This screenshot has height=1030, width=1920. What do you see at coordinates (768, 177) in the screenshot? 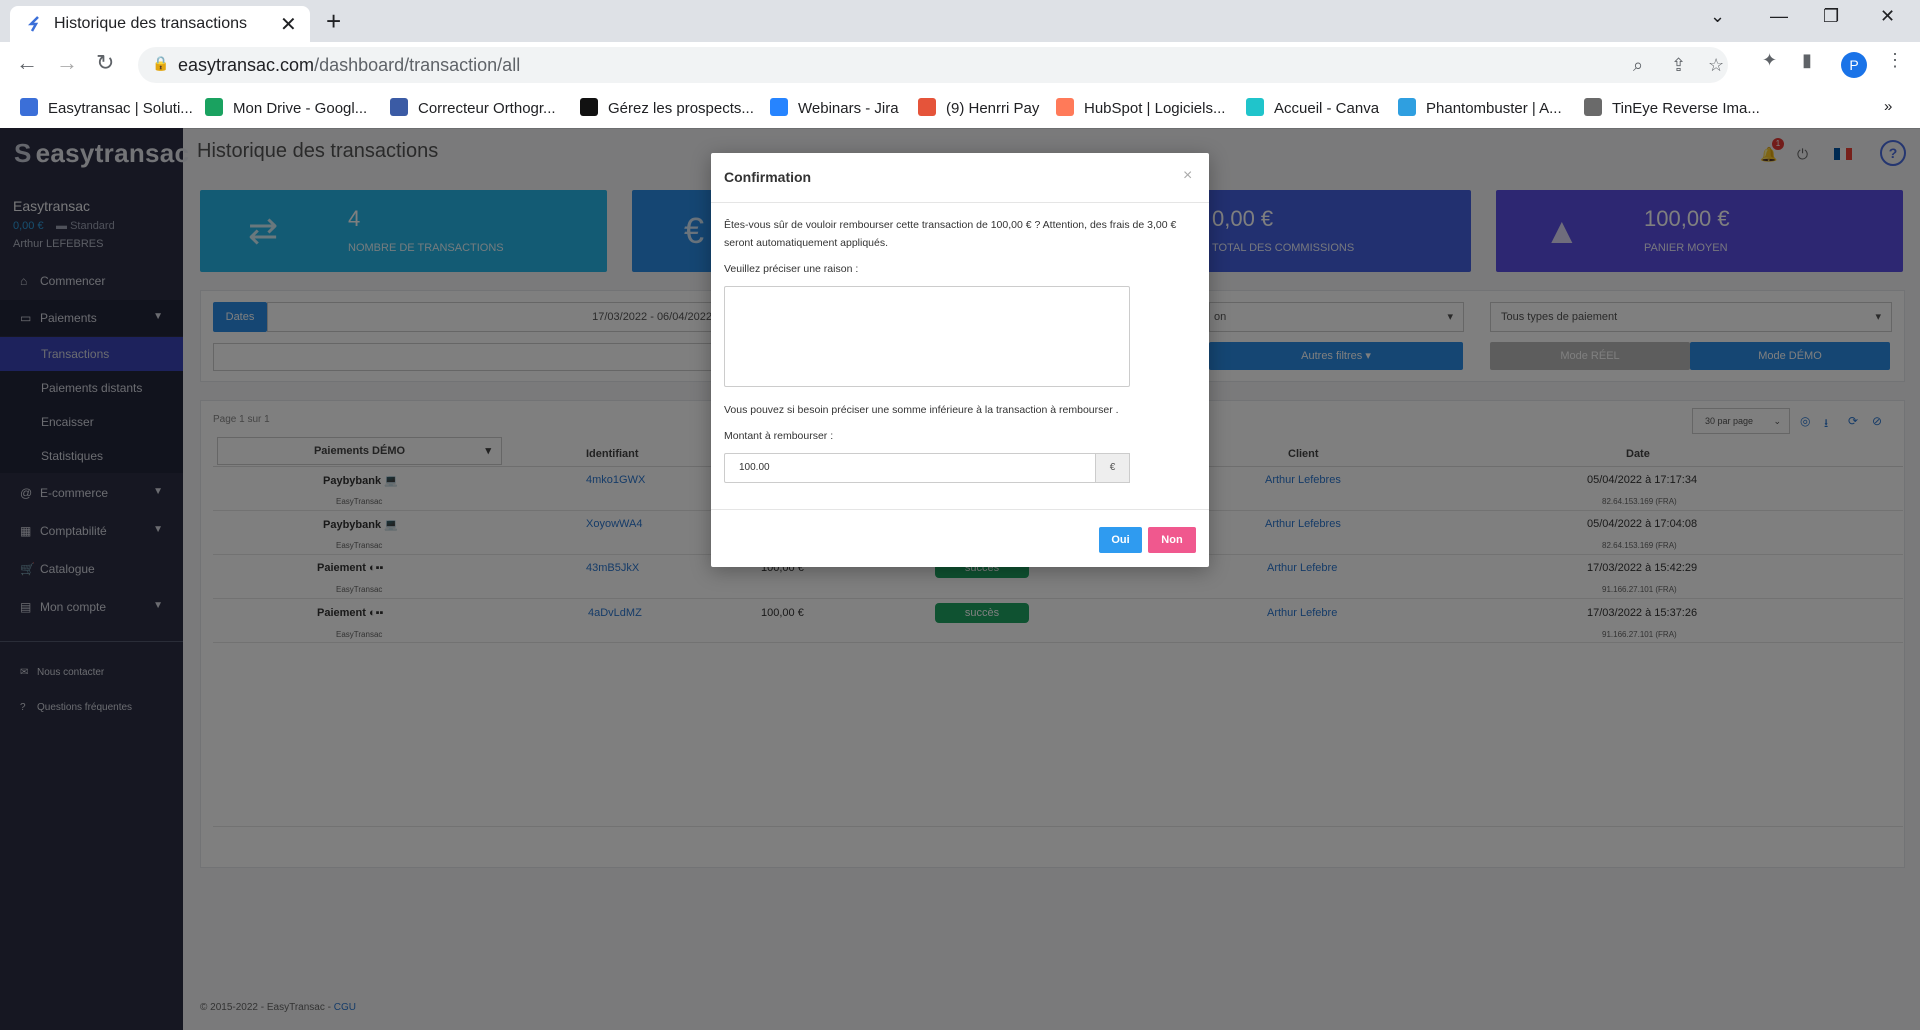
I see `modal-title: Confirmation` at bounding box center [768, 177].